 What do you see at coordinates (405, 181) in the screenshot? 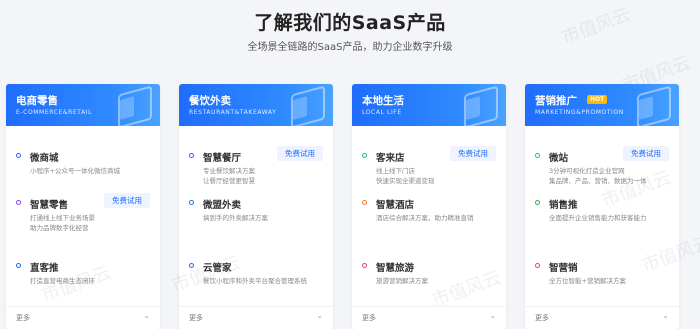
I see `product-desc-line: 快速实现全渠道变现` at bounding box center [405, 181].